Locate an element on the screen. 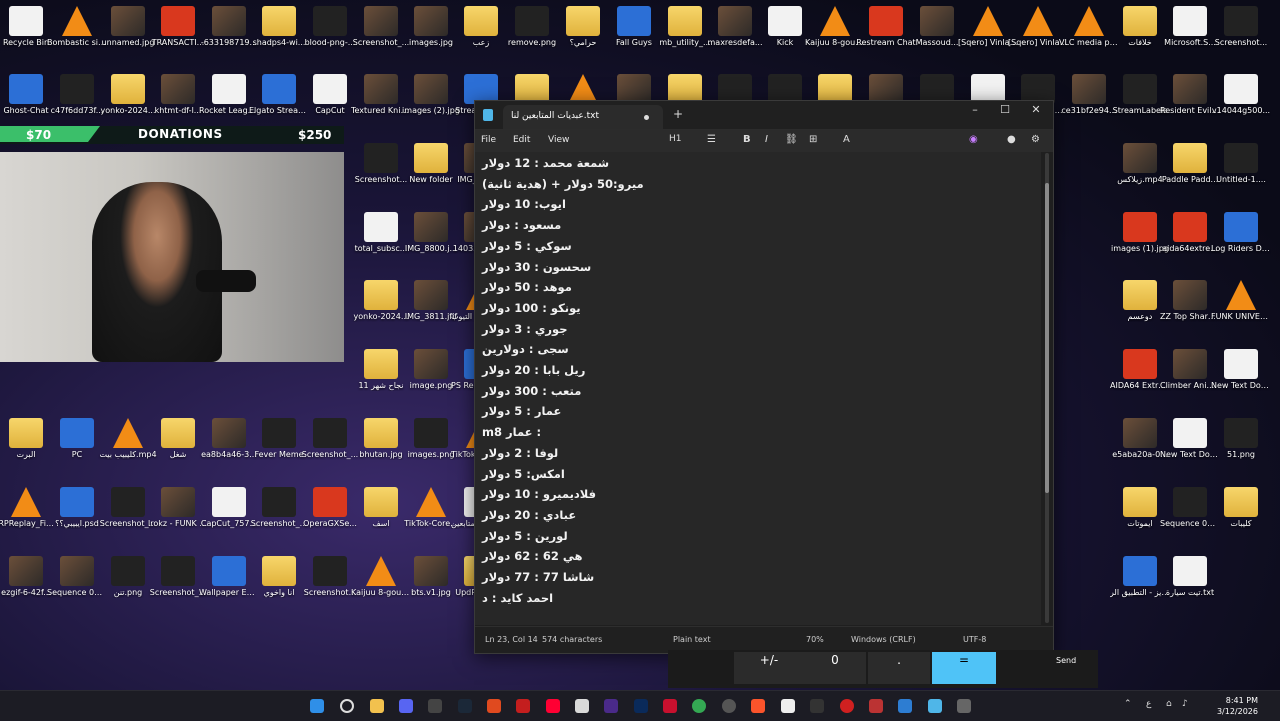 The image size is (1280, 721). network-icon: ⌂ is located at coordinates (1169, 704).